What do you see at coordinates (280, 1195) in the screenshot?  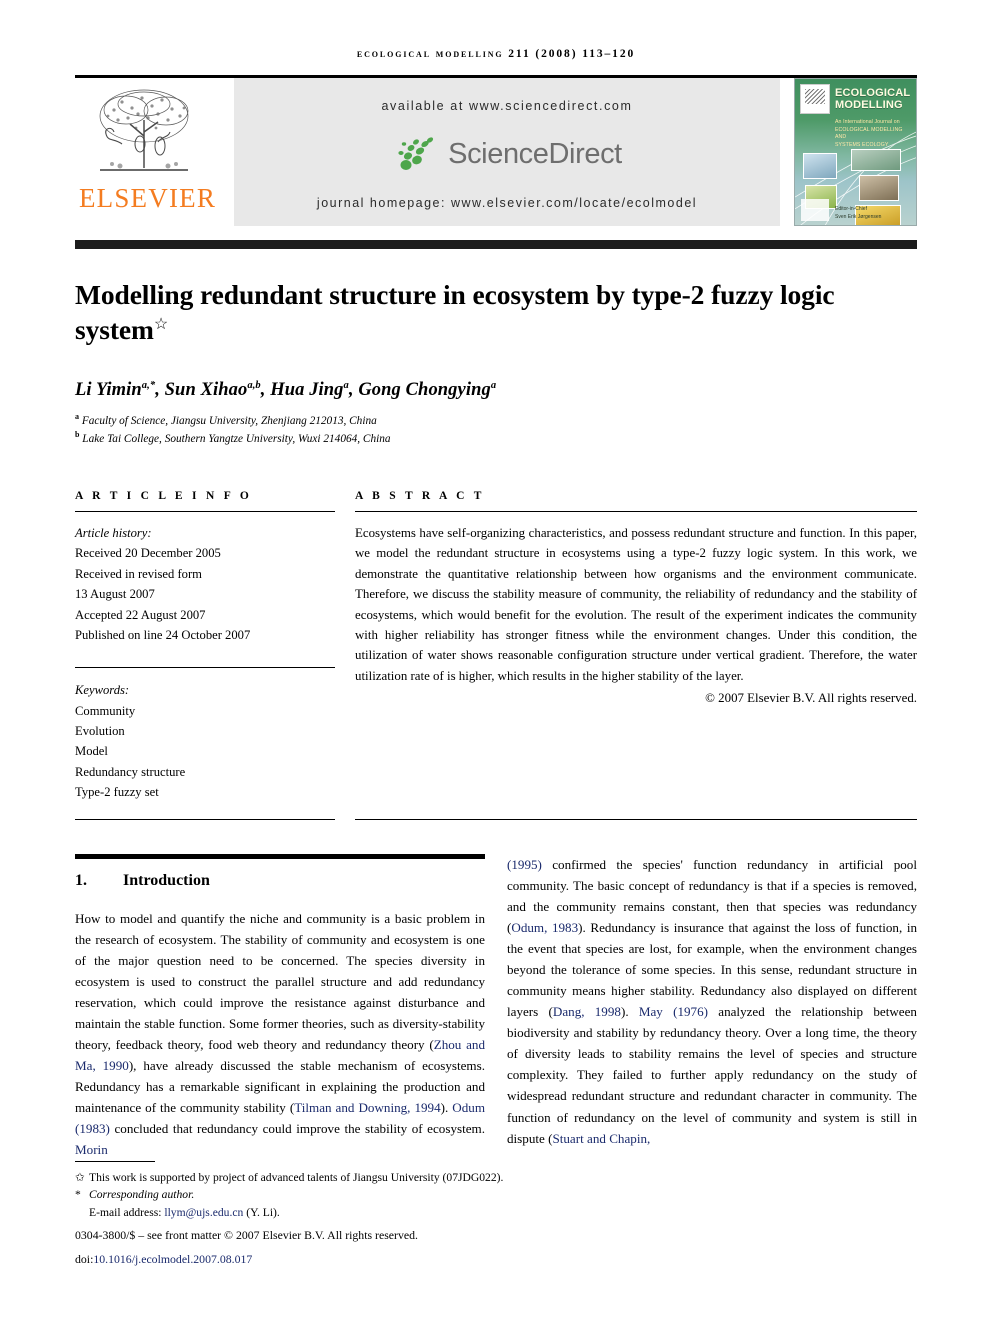 I see `footnote-corresponding: * Corresponding author.` at bounding box center [280, 1195].